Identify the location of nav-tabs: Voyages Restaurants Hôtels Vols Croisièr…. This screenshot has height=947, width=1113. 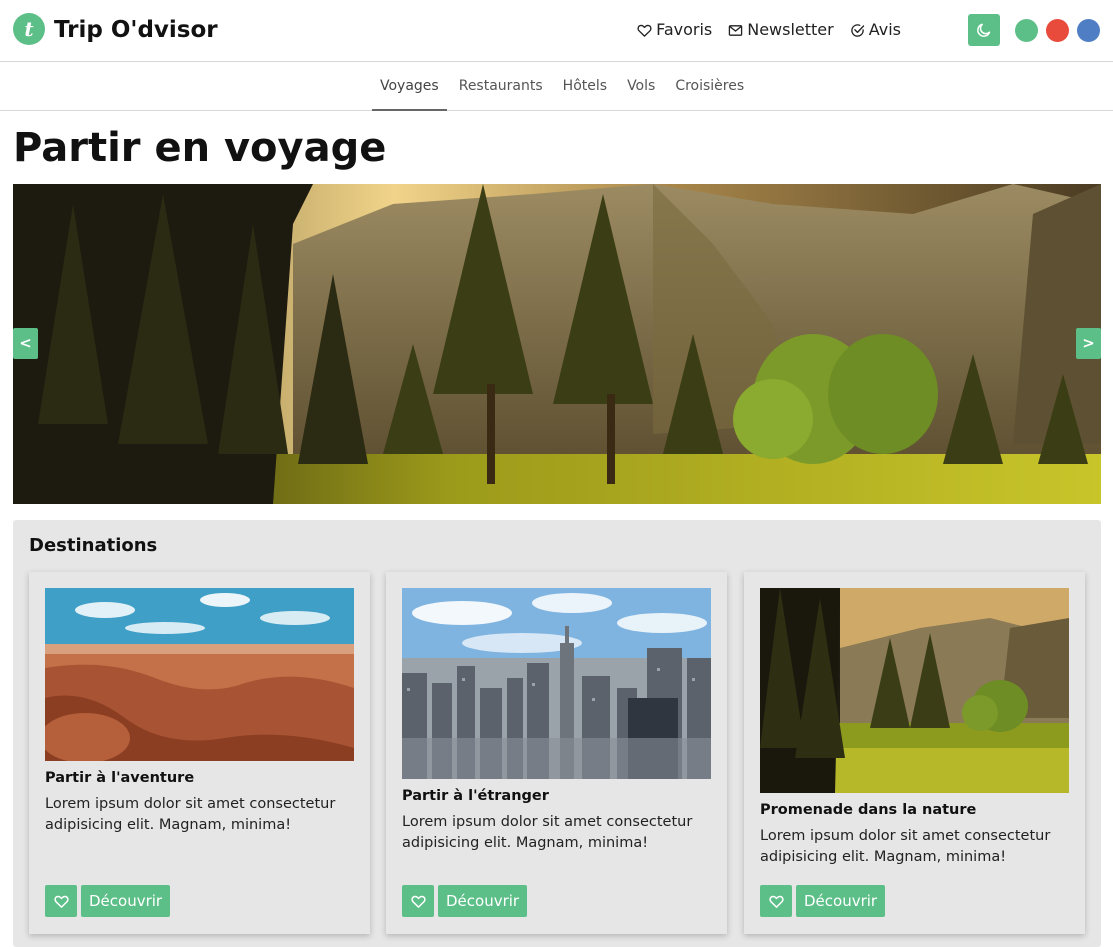
(564, 87).